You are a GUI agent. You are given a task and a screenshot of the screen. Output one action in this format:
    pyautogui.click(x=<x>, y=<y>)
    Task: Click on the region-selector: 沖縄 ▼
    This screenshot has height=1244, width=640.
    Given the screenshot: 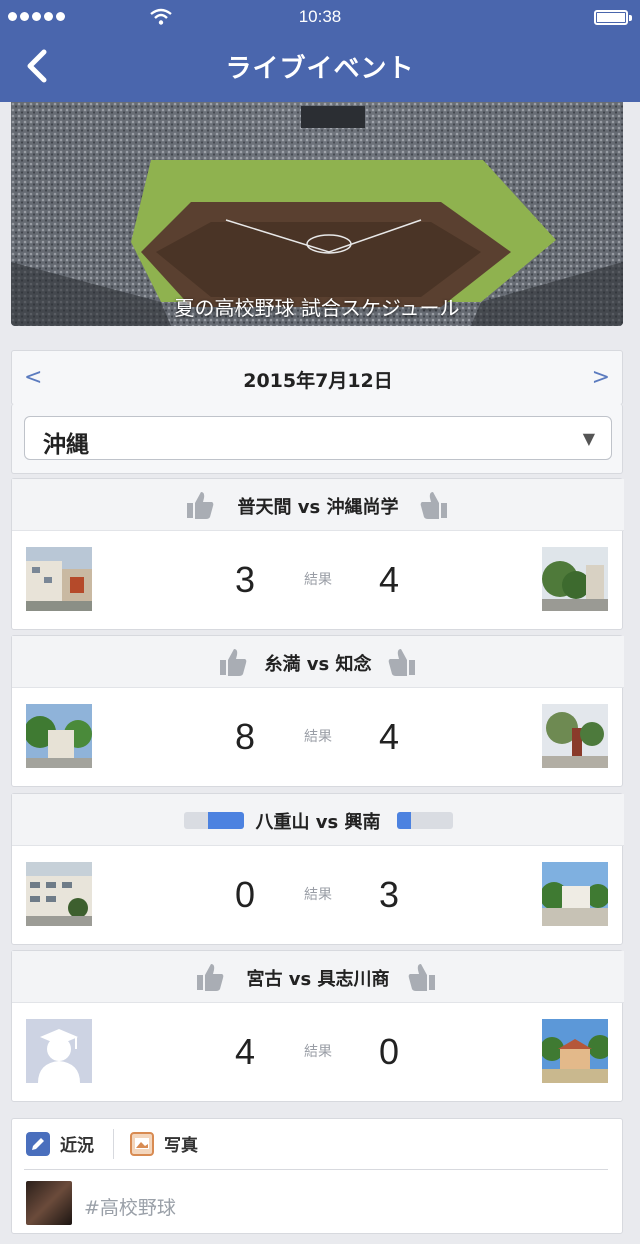 What is the action you would take?
    pyautogui.click(x=317, y=439)
    